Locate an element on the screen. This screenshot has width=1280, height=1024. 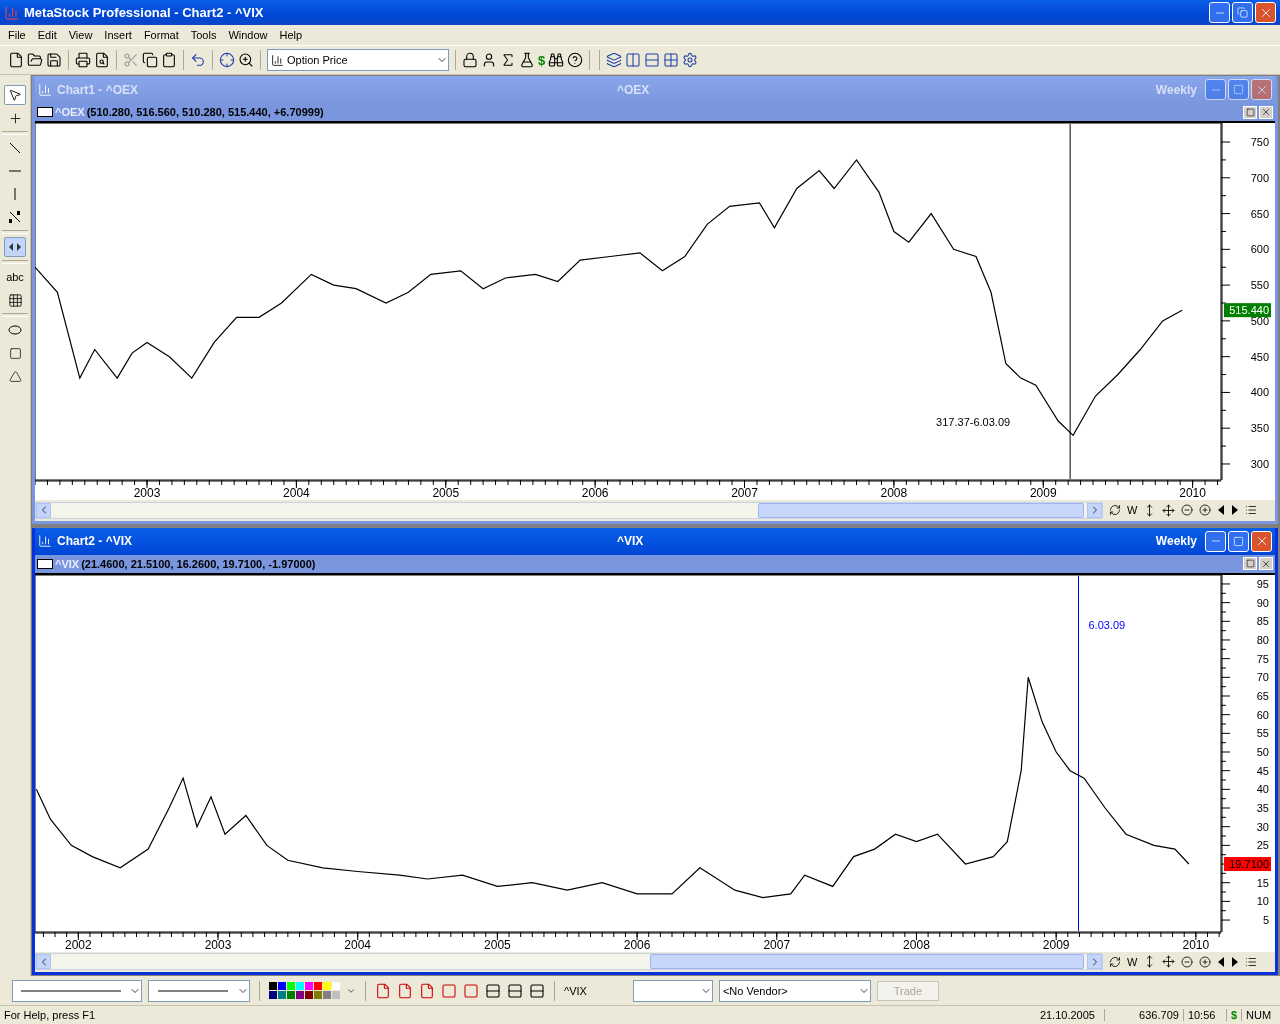
dollar-sign: $ is located at coordinates (542, 60).